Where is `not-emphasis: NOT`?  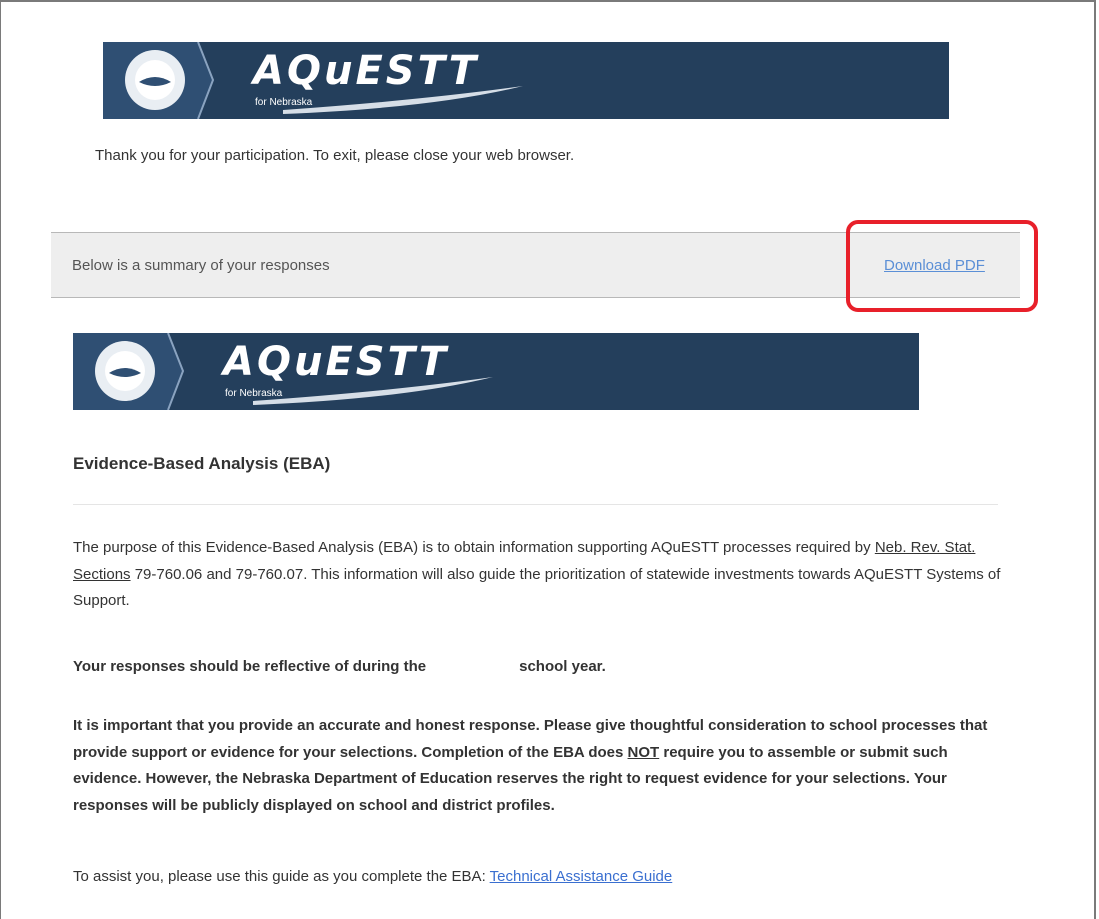
not-emphasis: NOT is located at coordinates (643, 752).